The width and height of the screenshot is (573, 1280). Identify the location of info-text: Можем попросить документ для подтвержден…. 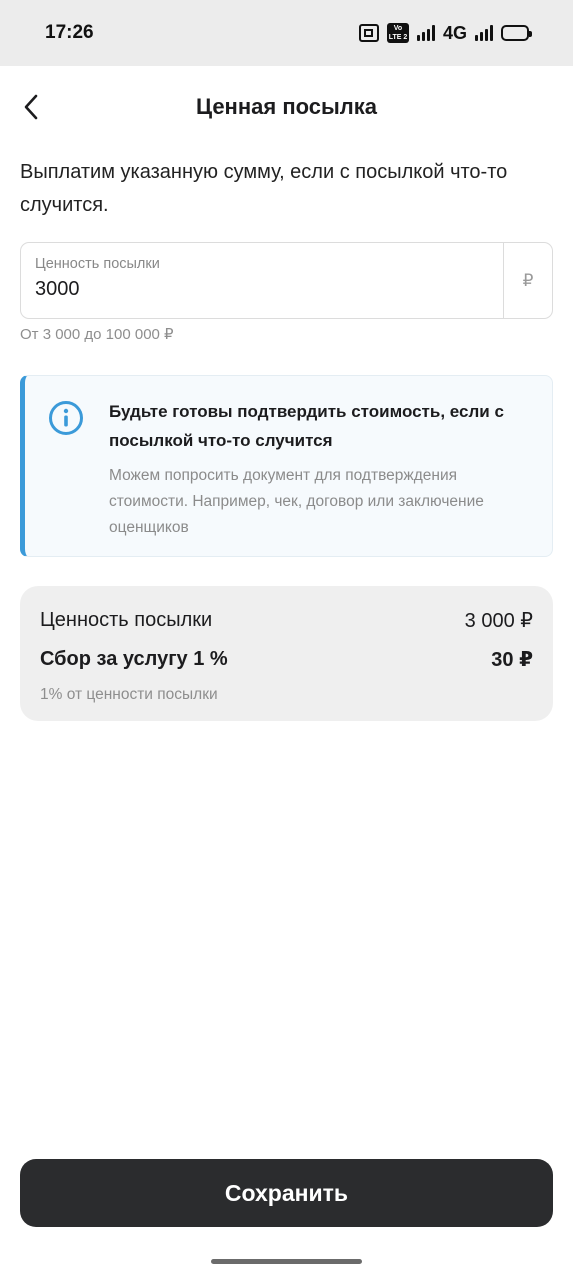
(296, 501).